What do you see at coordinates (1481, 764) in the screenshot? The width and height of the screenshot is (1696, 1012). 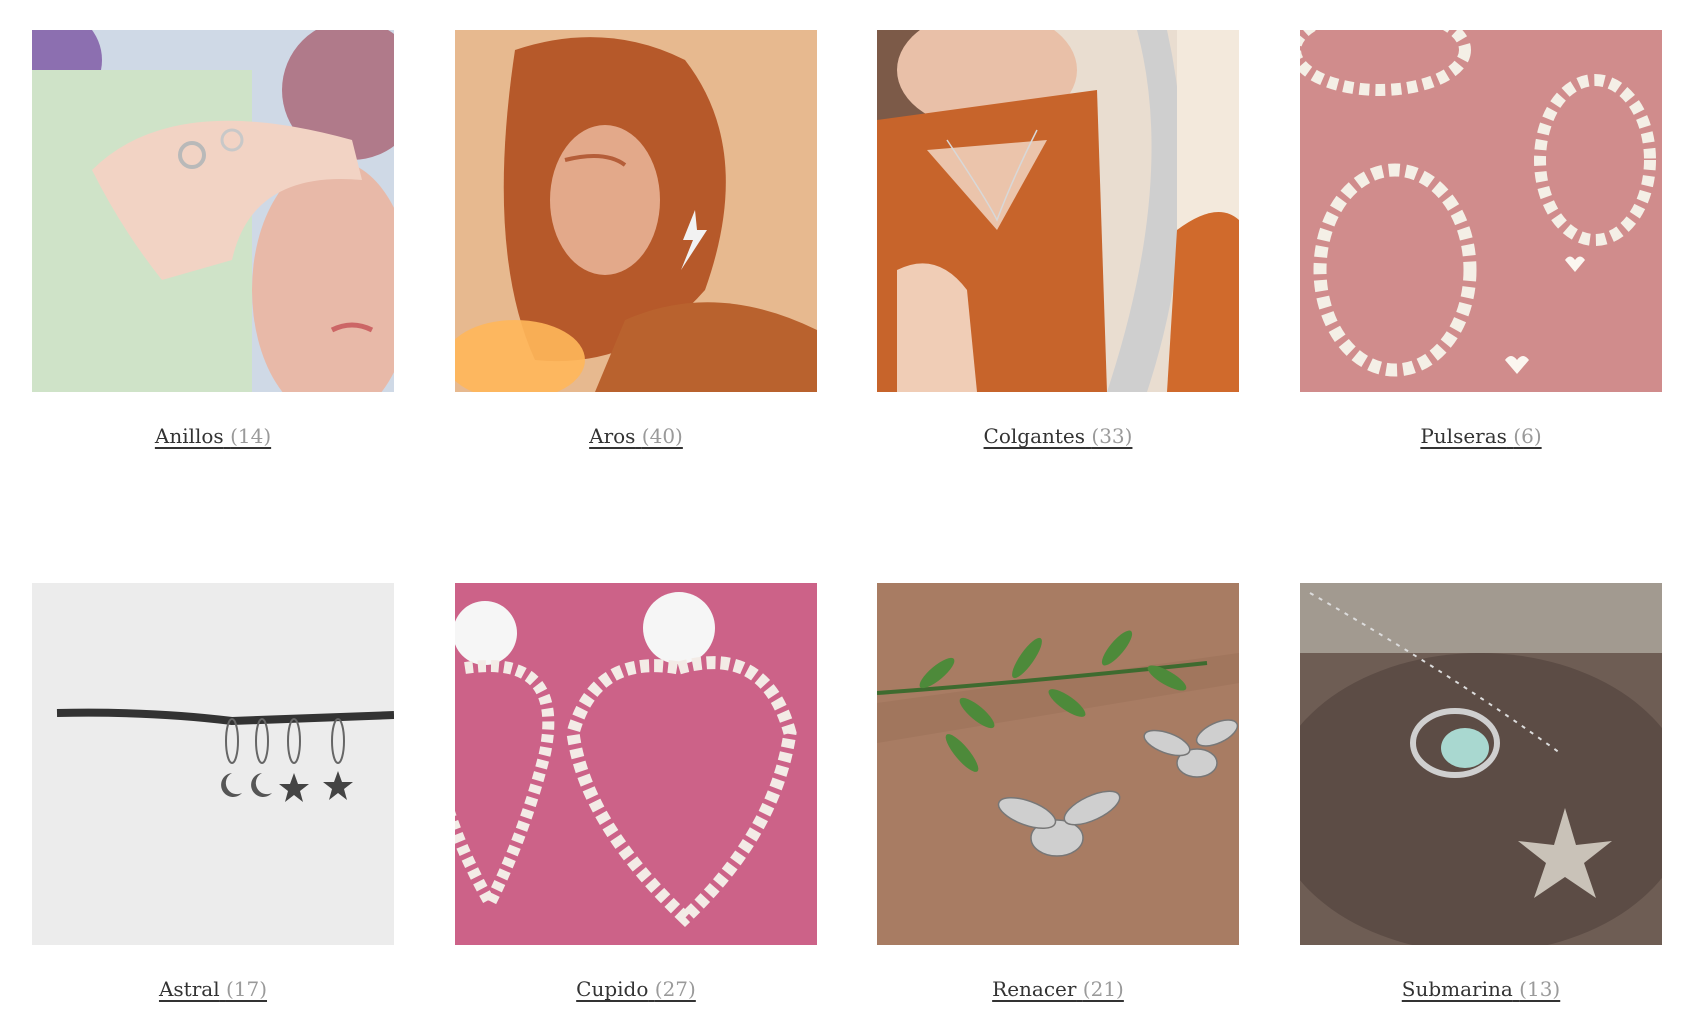 I see `category-image-submarina` at bounding box center [1481, 764].